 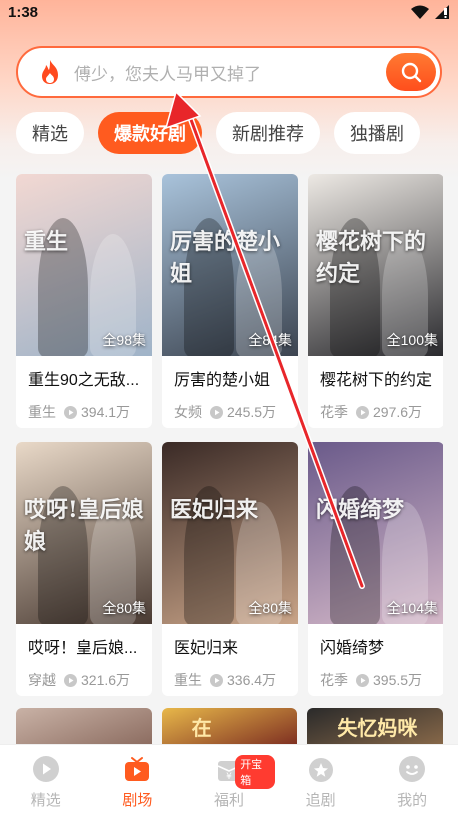 What do you see at coordinates (270, 340) in the screenshot?
I see `episode-count: 全84集` at bounding box center [270, 340].